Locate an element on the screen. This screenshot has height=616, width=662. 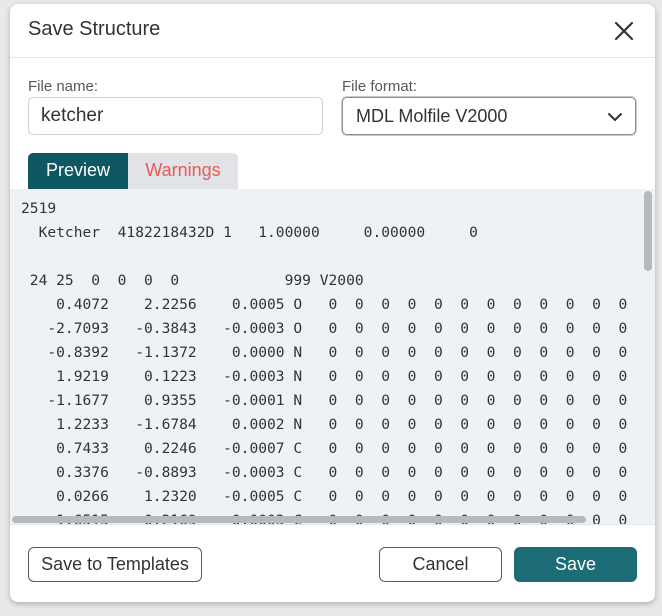
close-icon is located at coordinates (624, 31).